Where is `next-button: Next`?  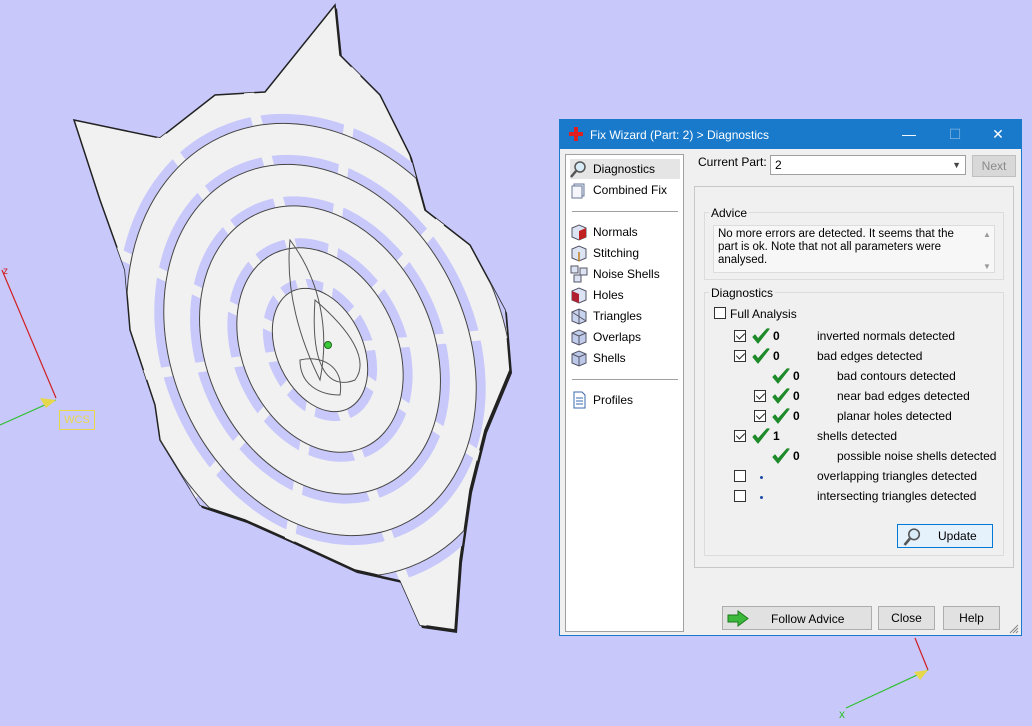
next-button: Next is located at coordinates (994, 166).